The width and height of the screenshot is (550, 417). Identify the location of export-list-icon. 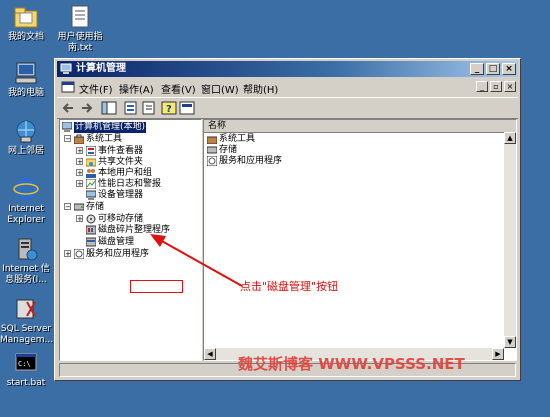
(149, 108).